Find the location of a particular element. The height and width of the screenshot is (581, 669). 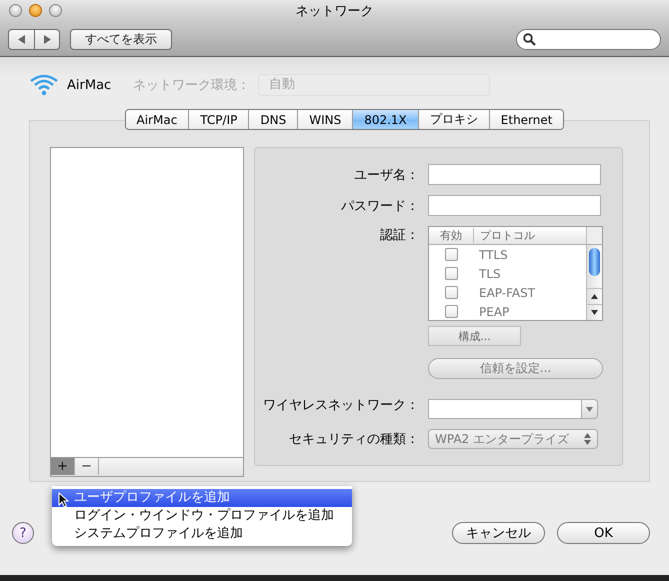

wifi-icon is located at coordinates (44, 85).